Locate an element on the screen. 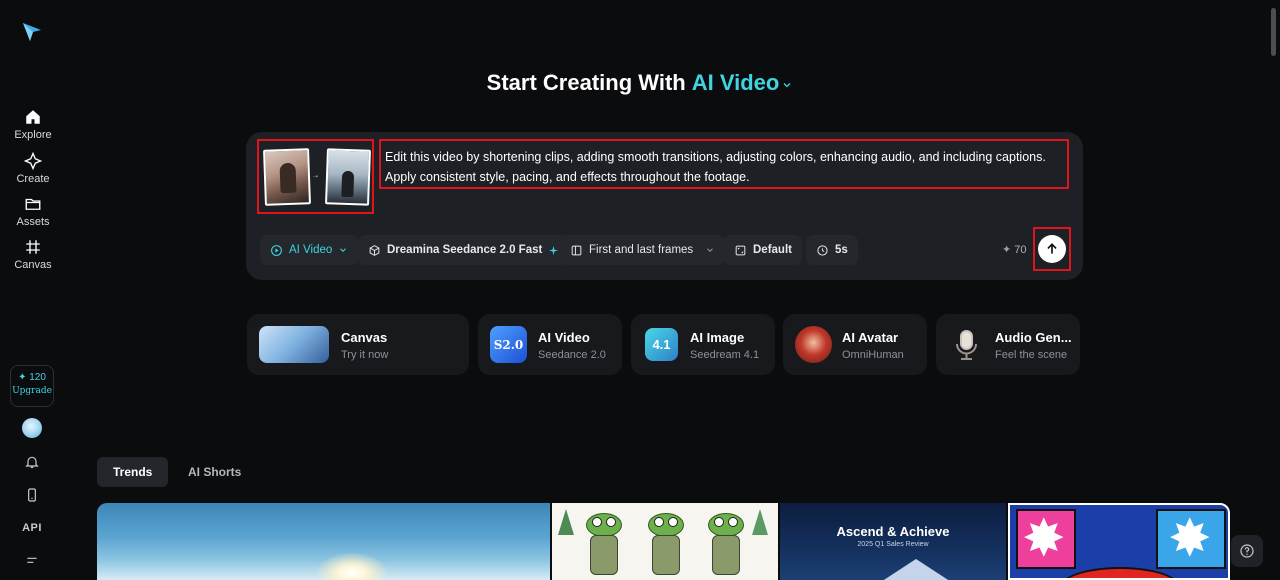 The image size is (1280, 580). sidebar-item-label: Assets is located at coordinates (33, 222).